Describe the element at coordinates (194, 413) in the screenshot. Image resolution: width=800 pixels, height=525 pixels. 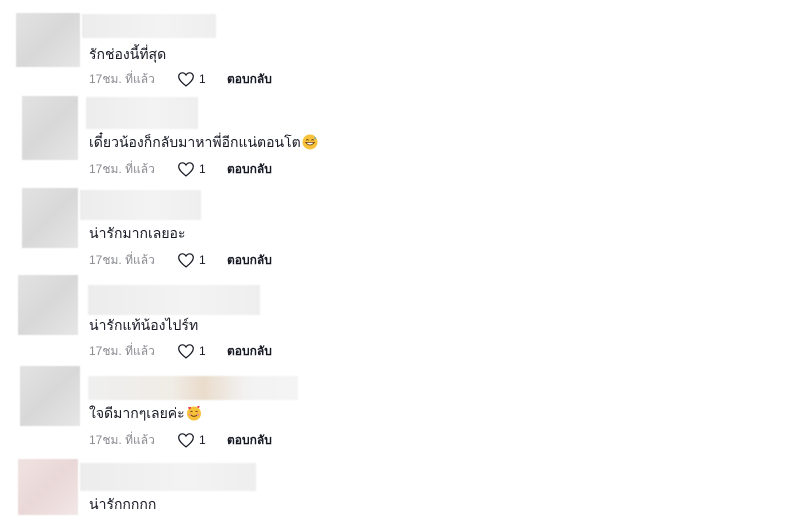
I see `smiling-hearts-emoji-icon` at that location.